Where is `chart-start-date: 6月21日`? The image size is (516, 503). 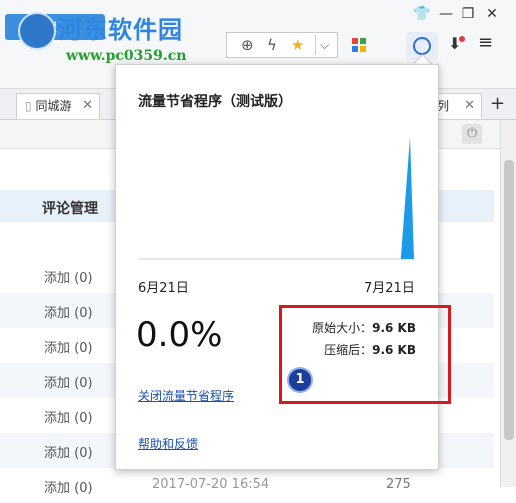 chart-start-date: 6月21日 is located at coordinates (163, 288).